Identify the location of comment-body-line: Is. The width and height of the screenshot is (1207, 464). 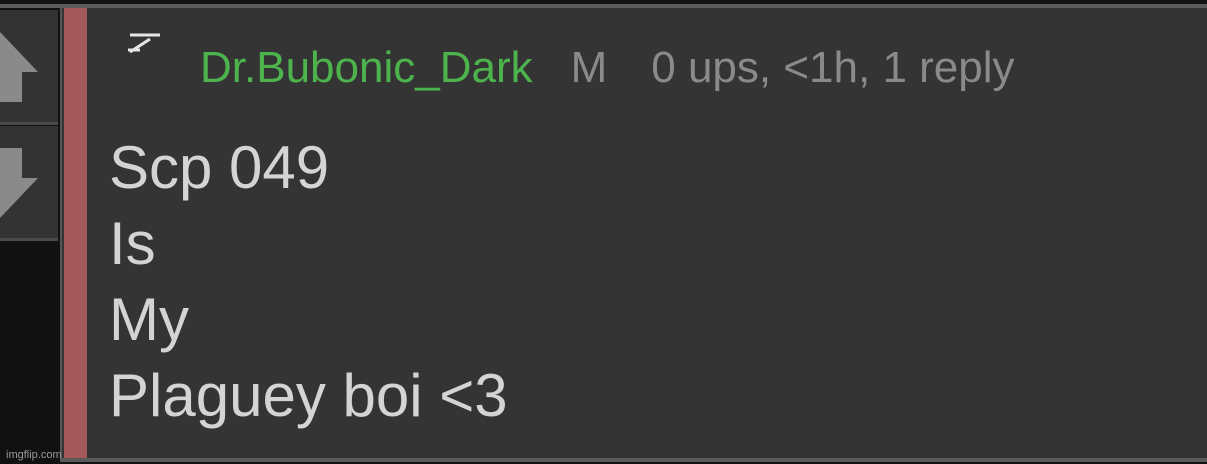
(132, 243).